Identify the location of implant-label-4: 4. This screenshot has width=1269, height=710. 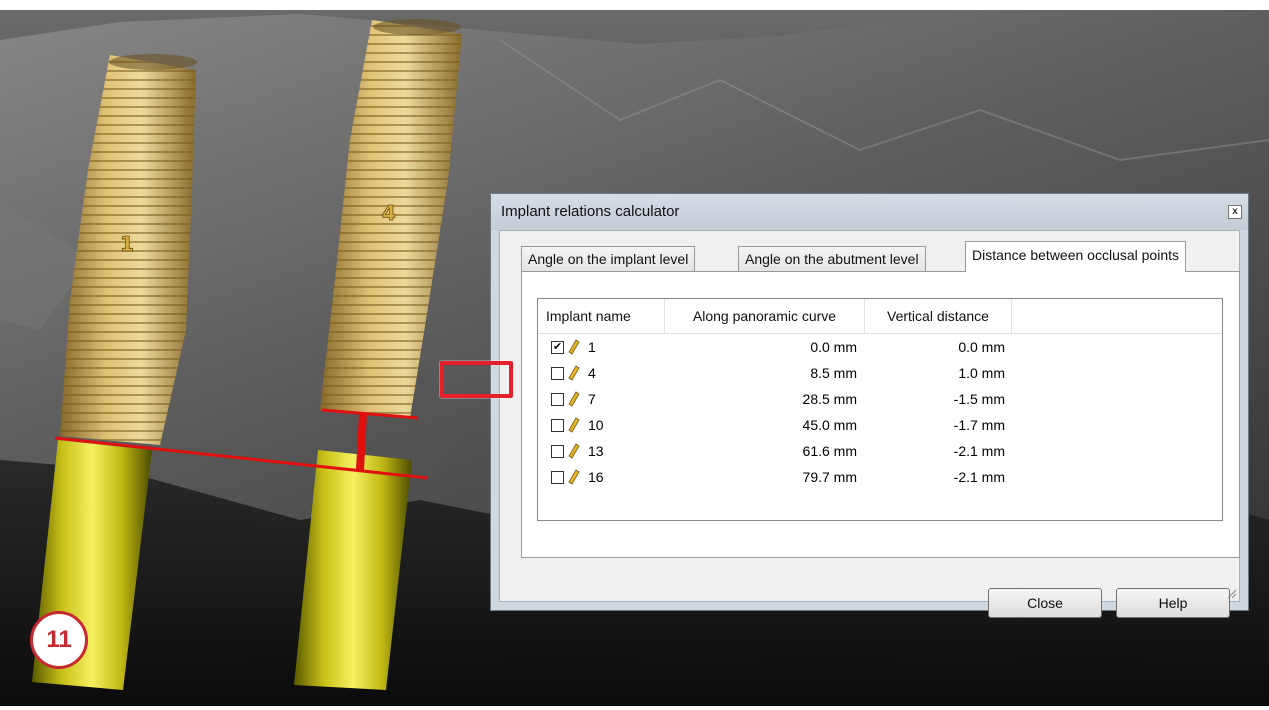
(389, 213).